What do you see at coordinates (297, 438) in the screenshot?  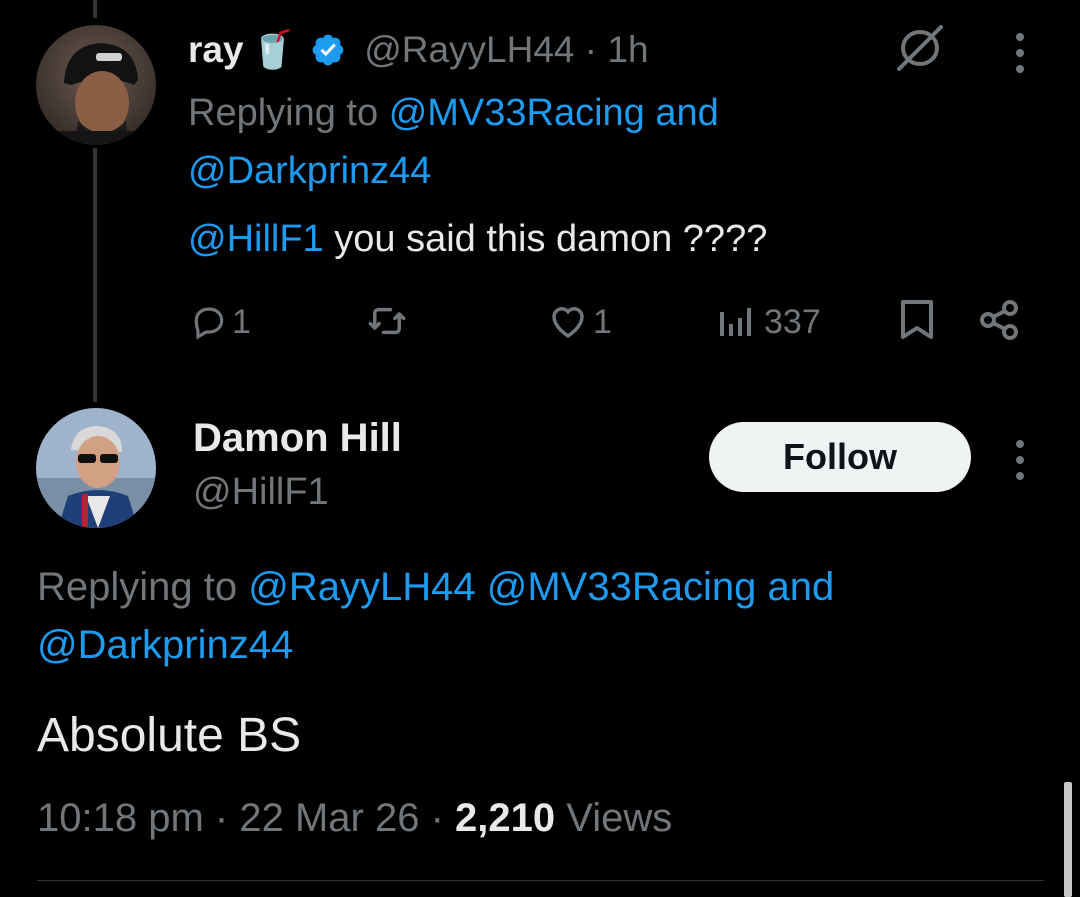 I see `author-name: Damon Hill` at bounding box center [297, 438].